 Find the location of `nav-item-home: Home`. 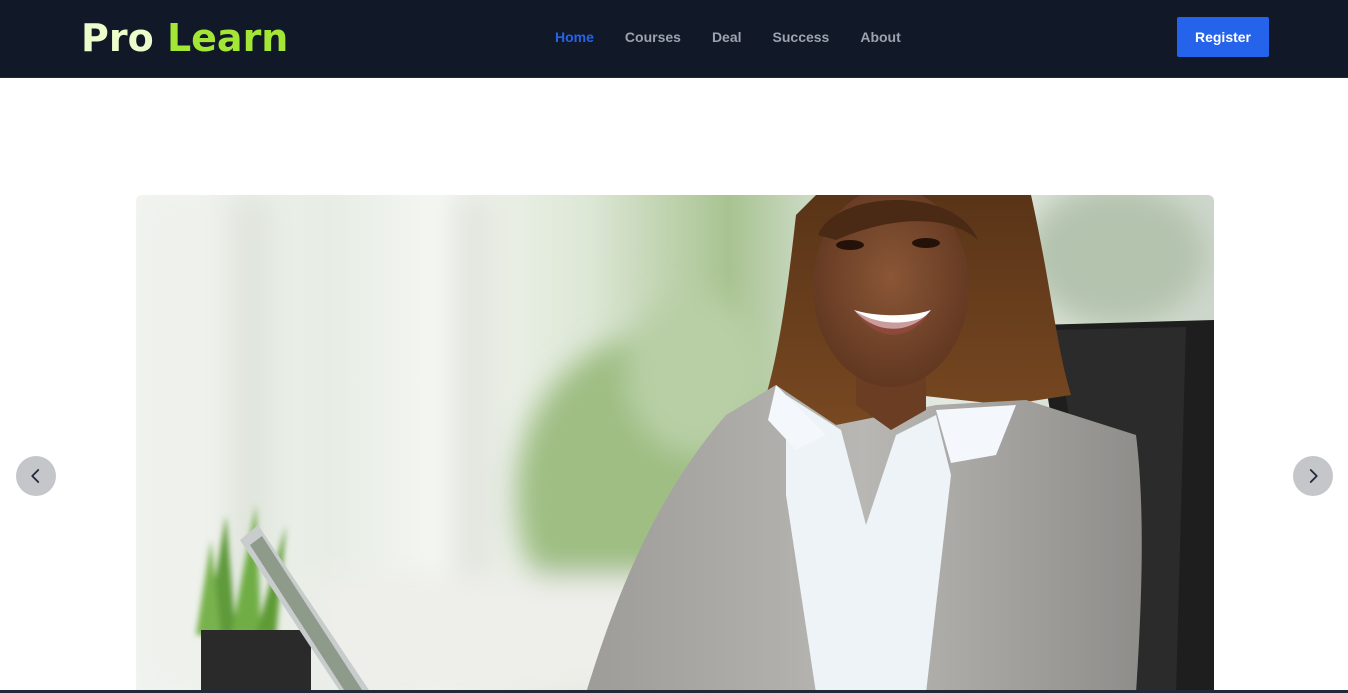

nav-item-home: Home is located at coordinates (574, 38).